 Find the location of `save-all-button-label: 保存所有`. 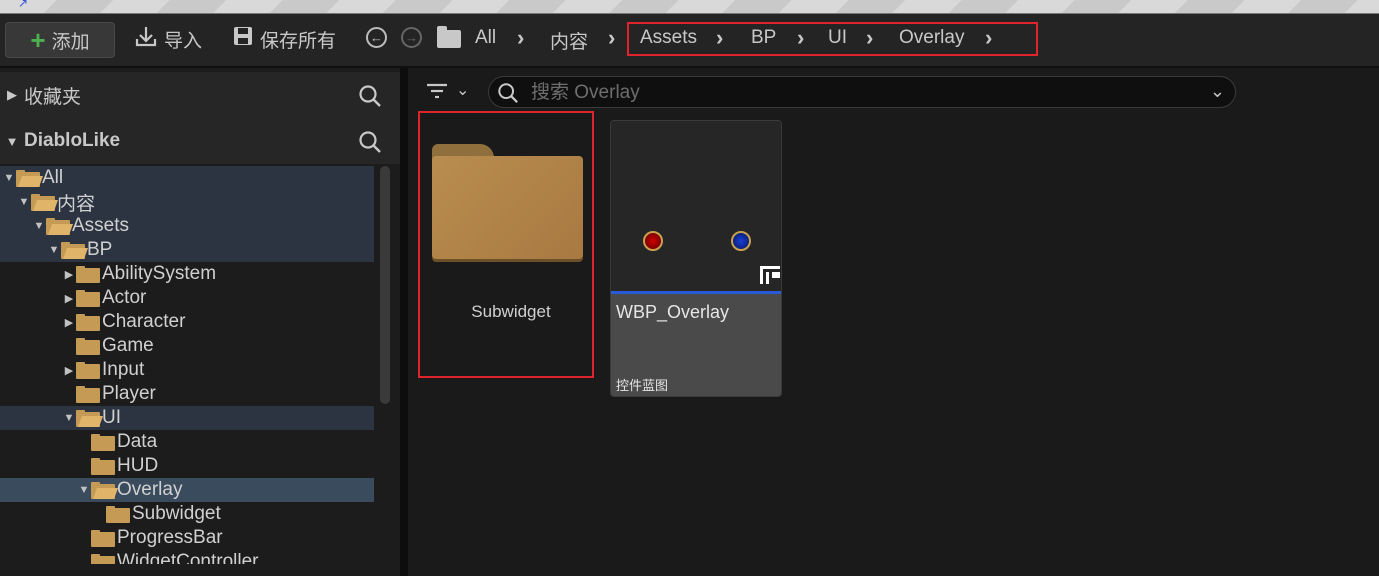

save-all-button-label: 保存所有 is located at coordinates (298, 41).